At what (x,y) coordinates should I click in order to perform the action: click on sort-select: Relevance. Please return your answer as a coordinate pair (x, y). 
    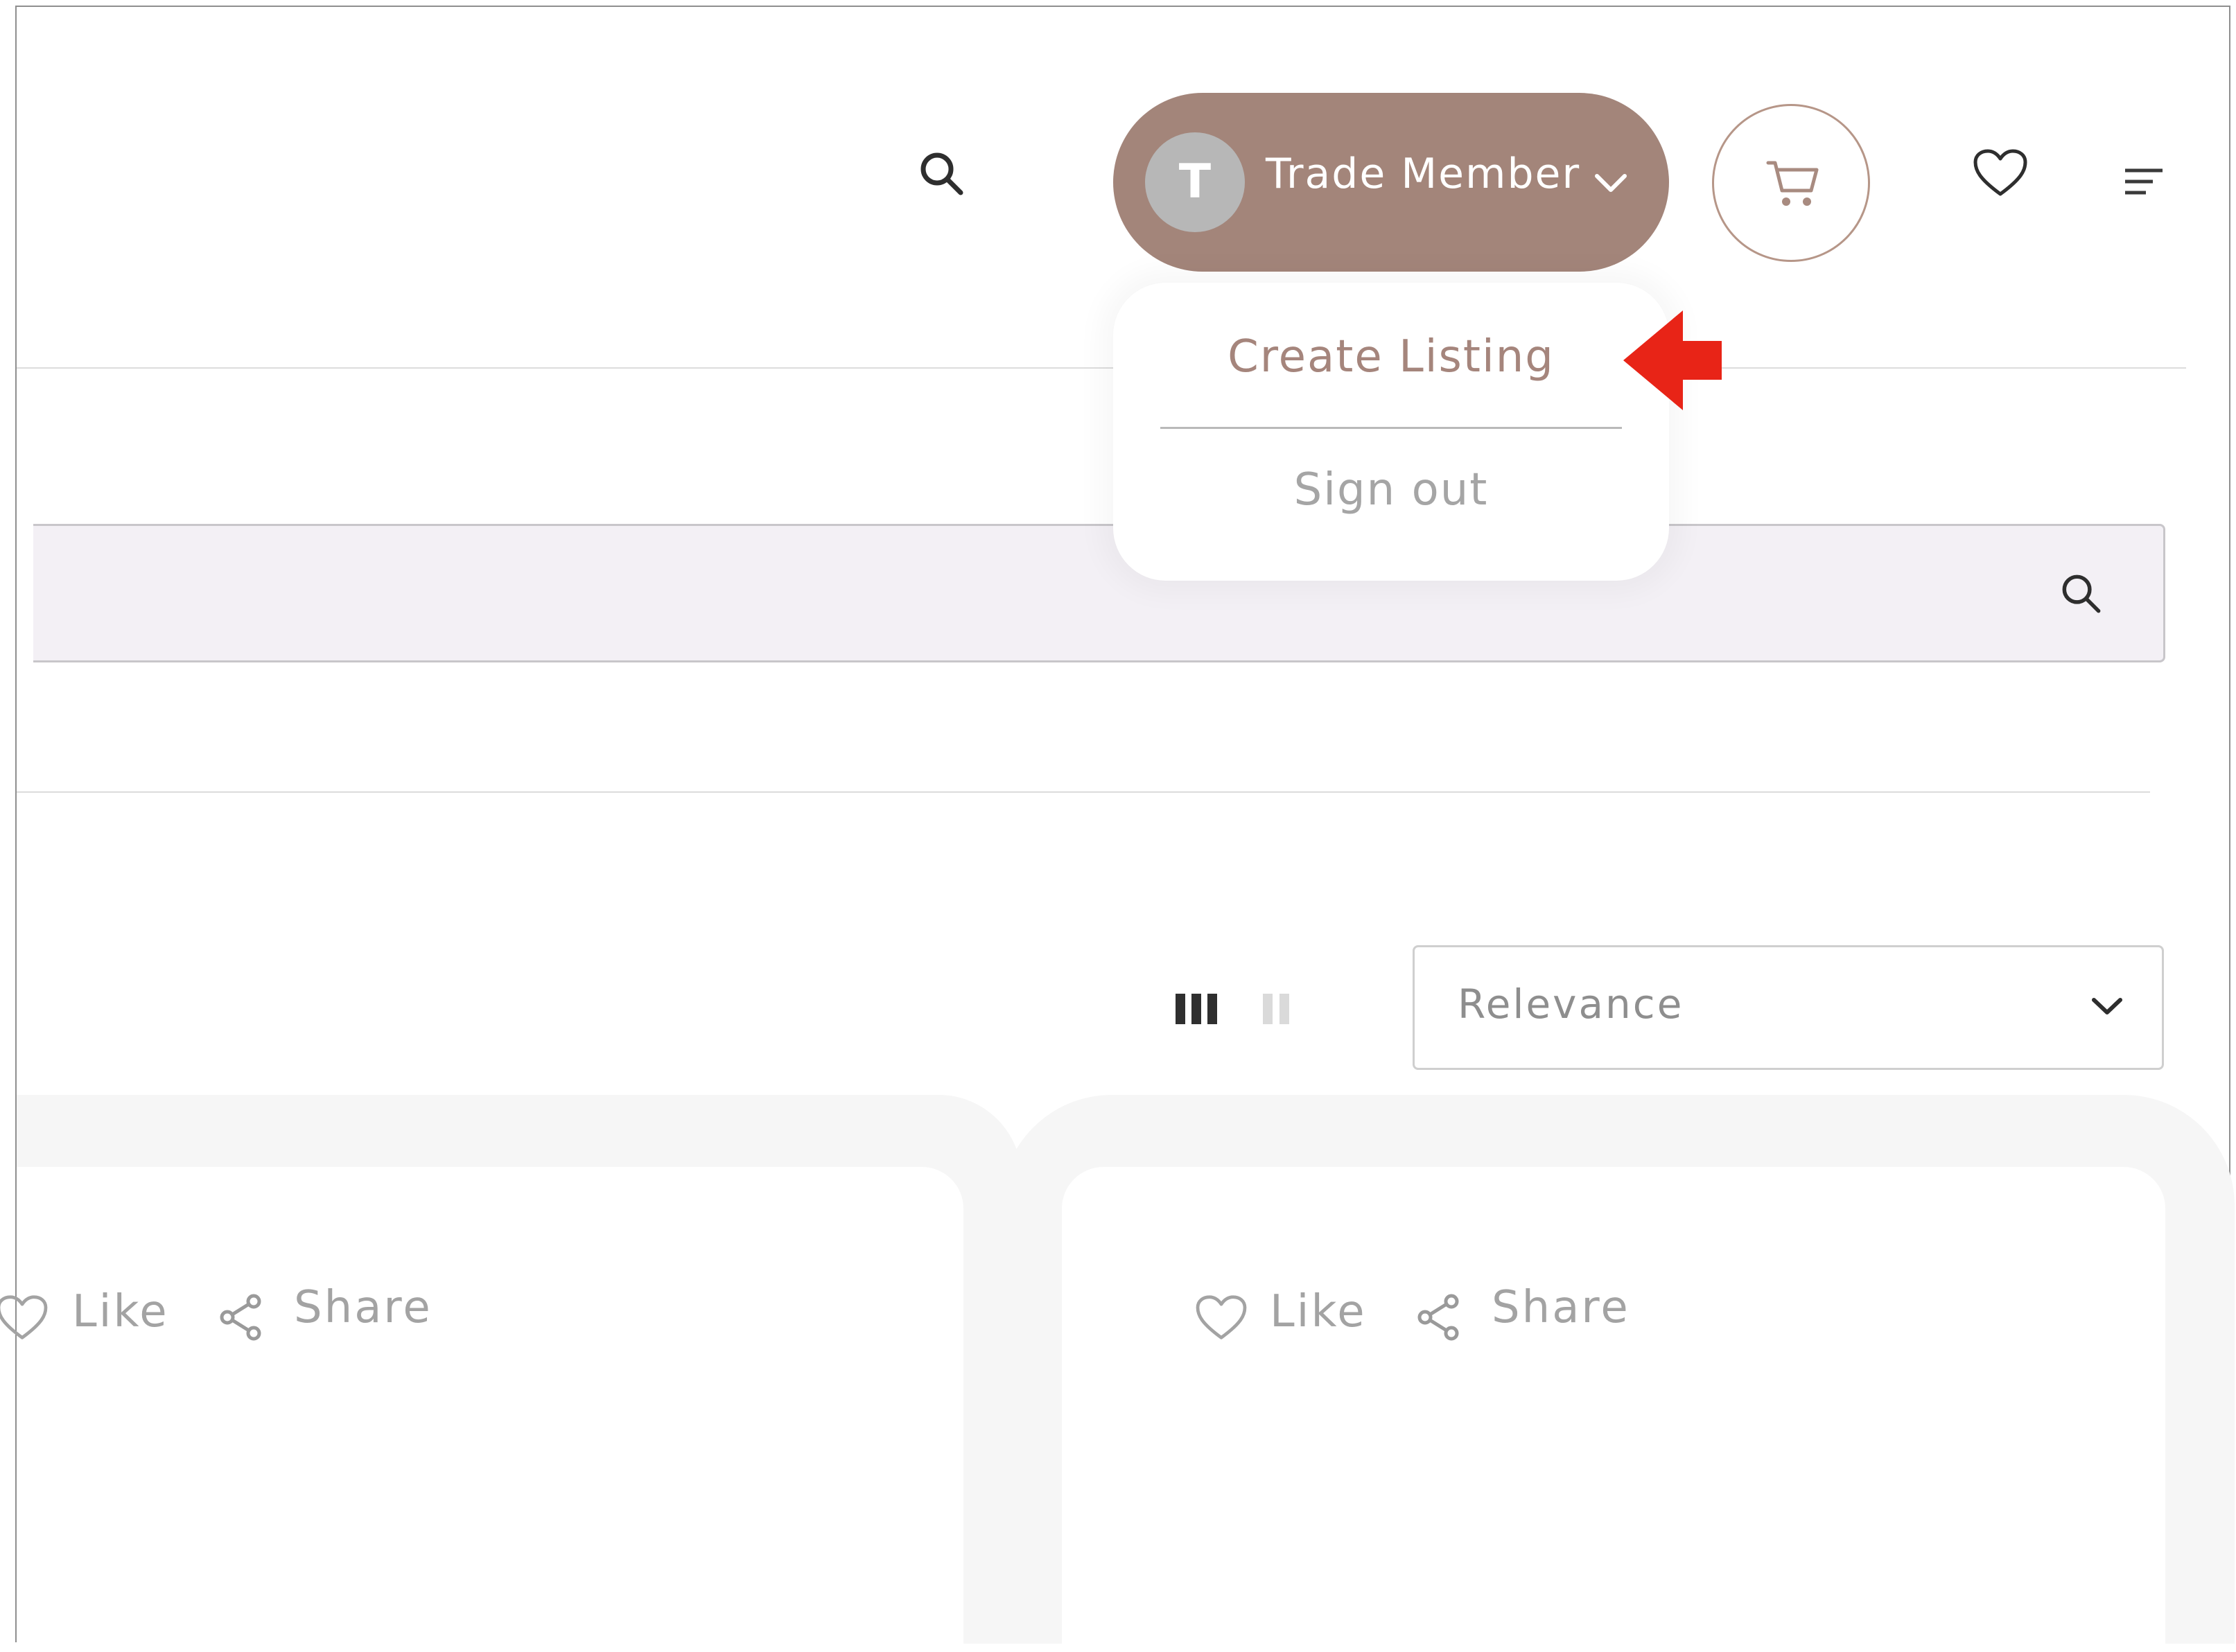
    Looking at the image, I should click on (1788, 1007).